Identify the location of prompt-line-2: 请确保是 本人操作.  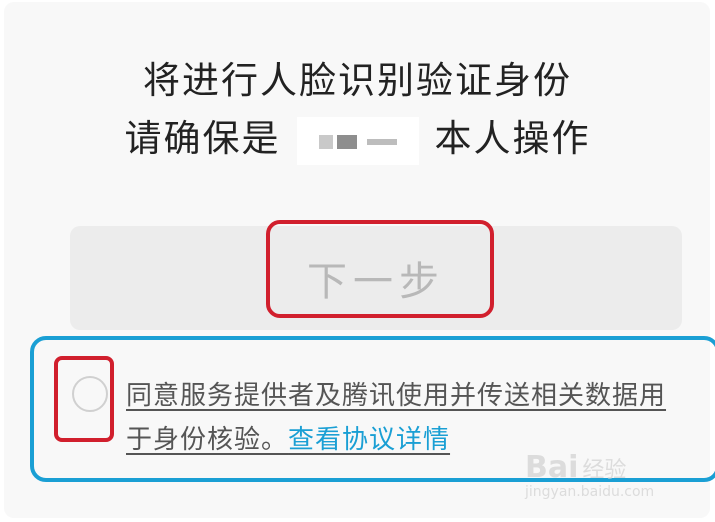
(357, 136).